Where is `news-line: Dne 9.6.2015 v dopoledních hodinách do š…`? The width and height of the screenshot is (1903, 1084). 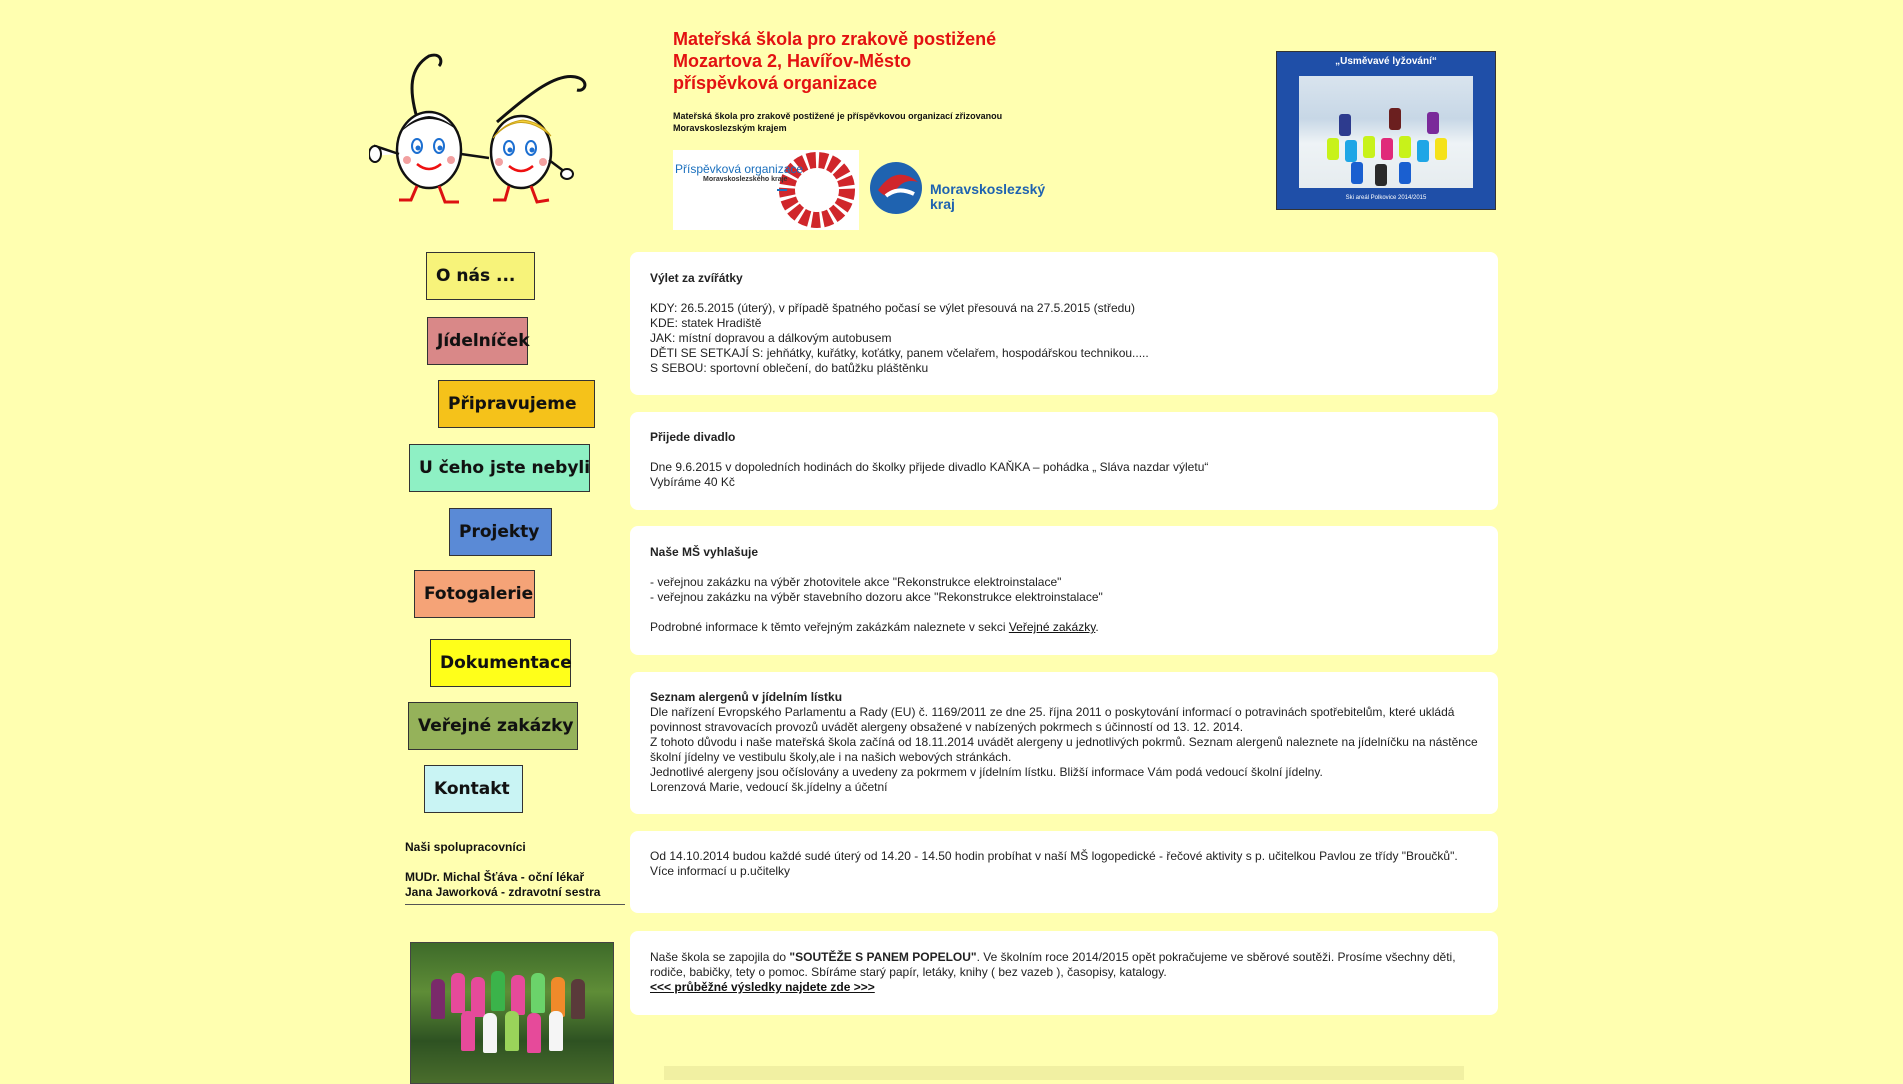 news-line: Dne 9.6.2015 v dopoledních hodinách do š… is located at coordinates (929, 467).